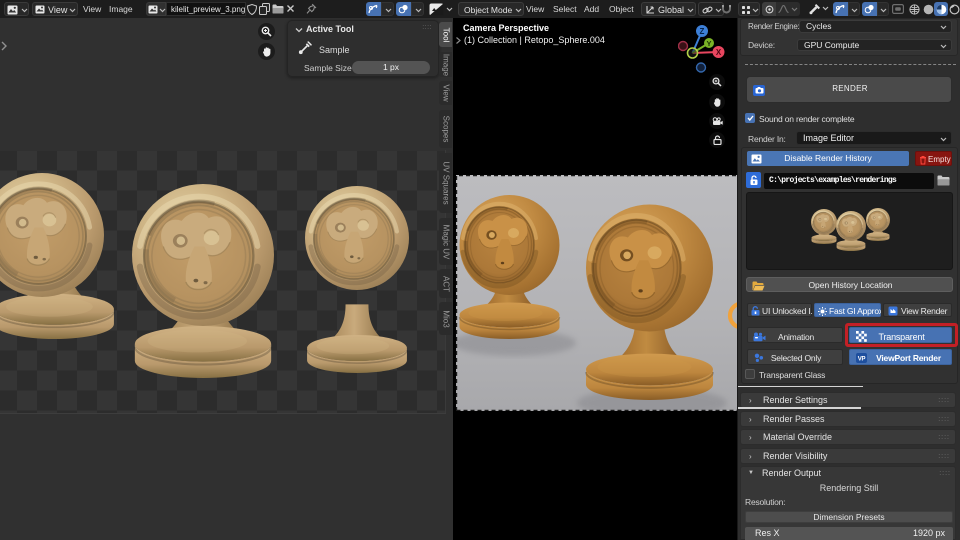 The image size is (960, 540). I want to click on svg-text: X, so click(719, 52).